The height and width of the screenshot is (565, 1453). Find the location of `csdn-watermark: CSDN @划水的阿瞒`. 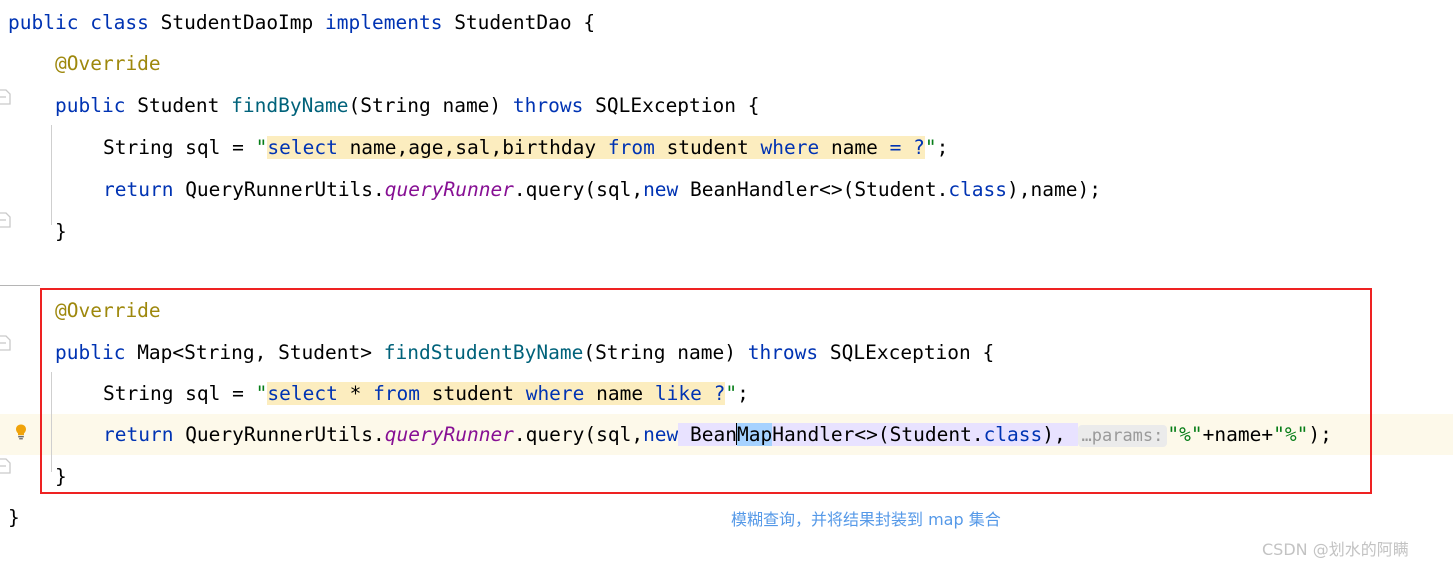

csdn-watermark: CSDN @划水的阿瞒 is located at coordinates (1335, 549).